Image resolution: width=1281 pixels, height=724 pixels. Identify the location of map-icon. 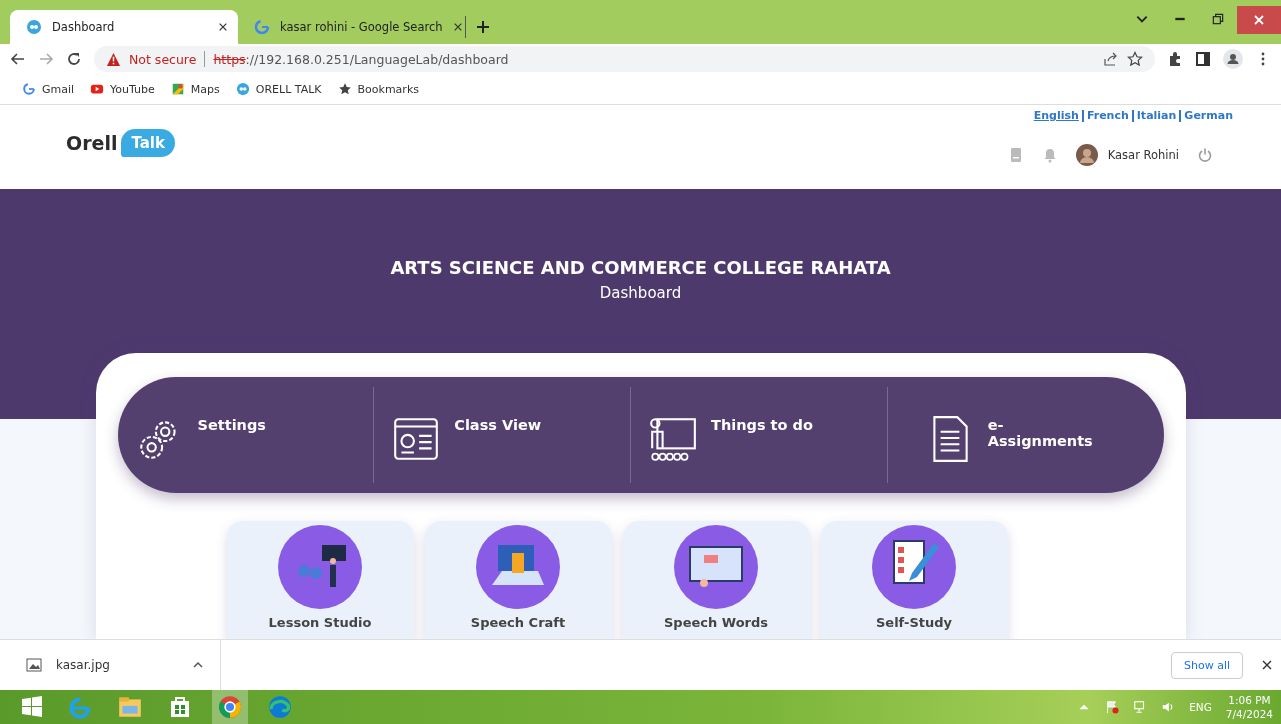
(177, 89).